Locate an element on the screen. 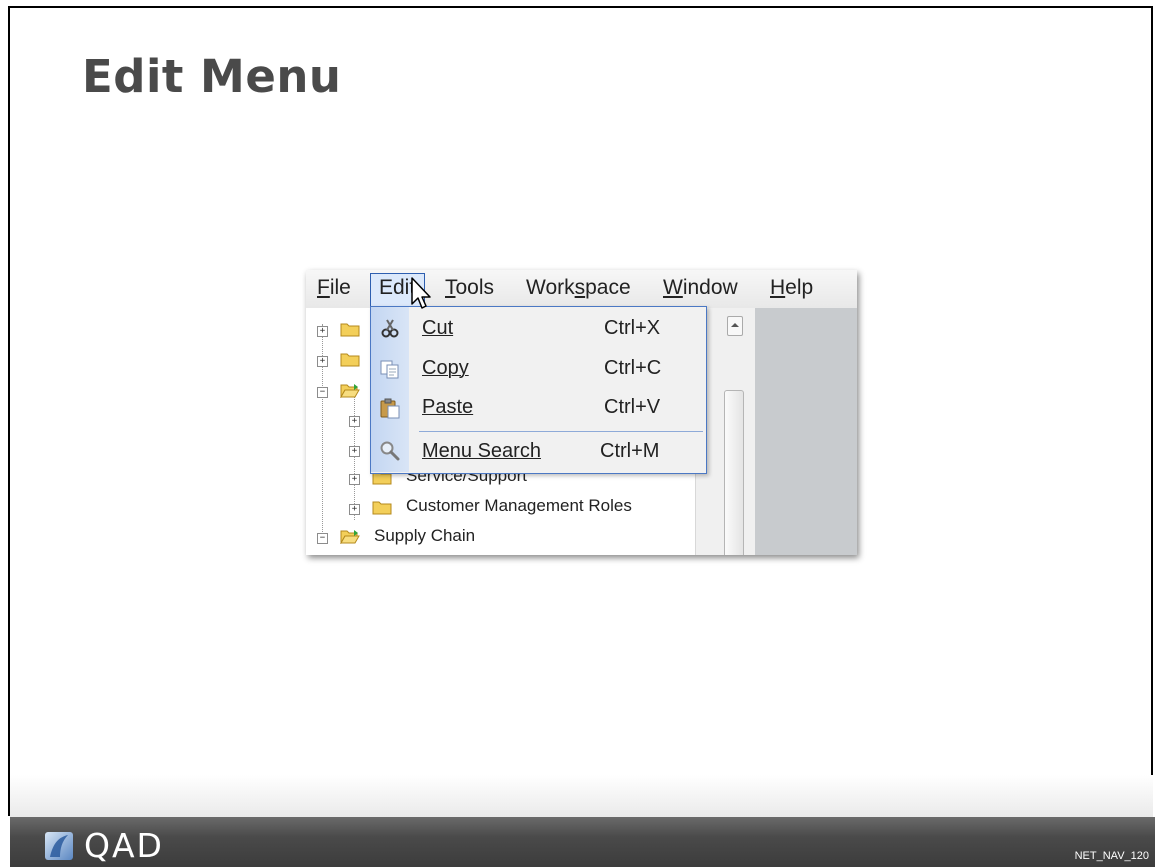 The height and width of the screenshot is (867, 1155). copy-icon is located at coordinates (389, 369).